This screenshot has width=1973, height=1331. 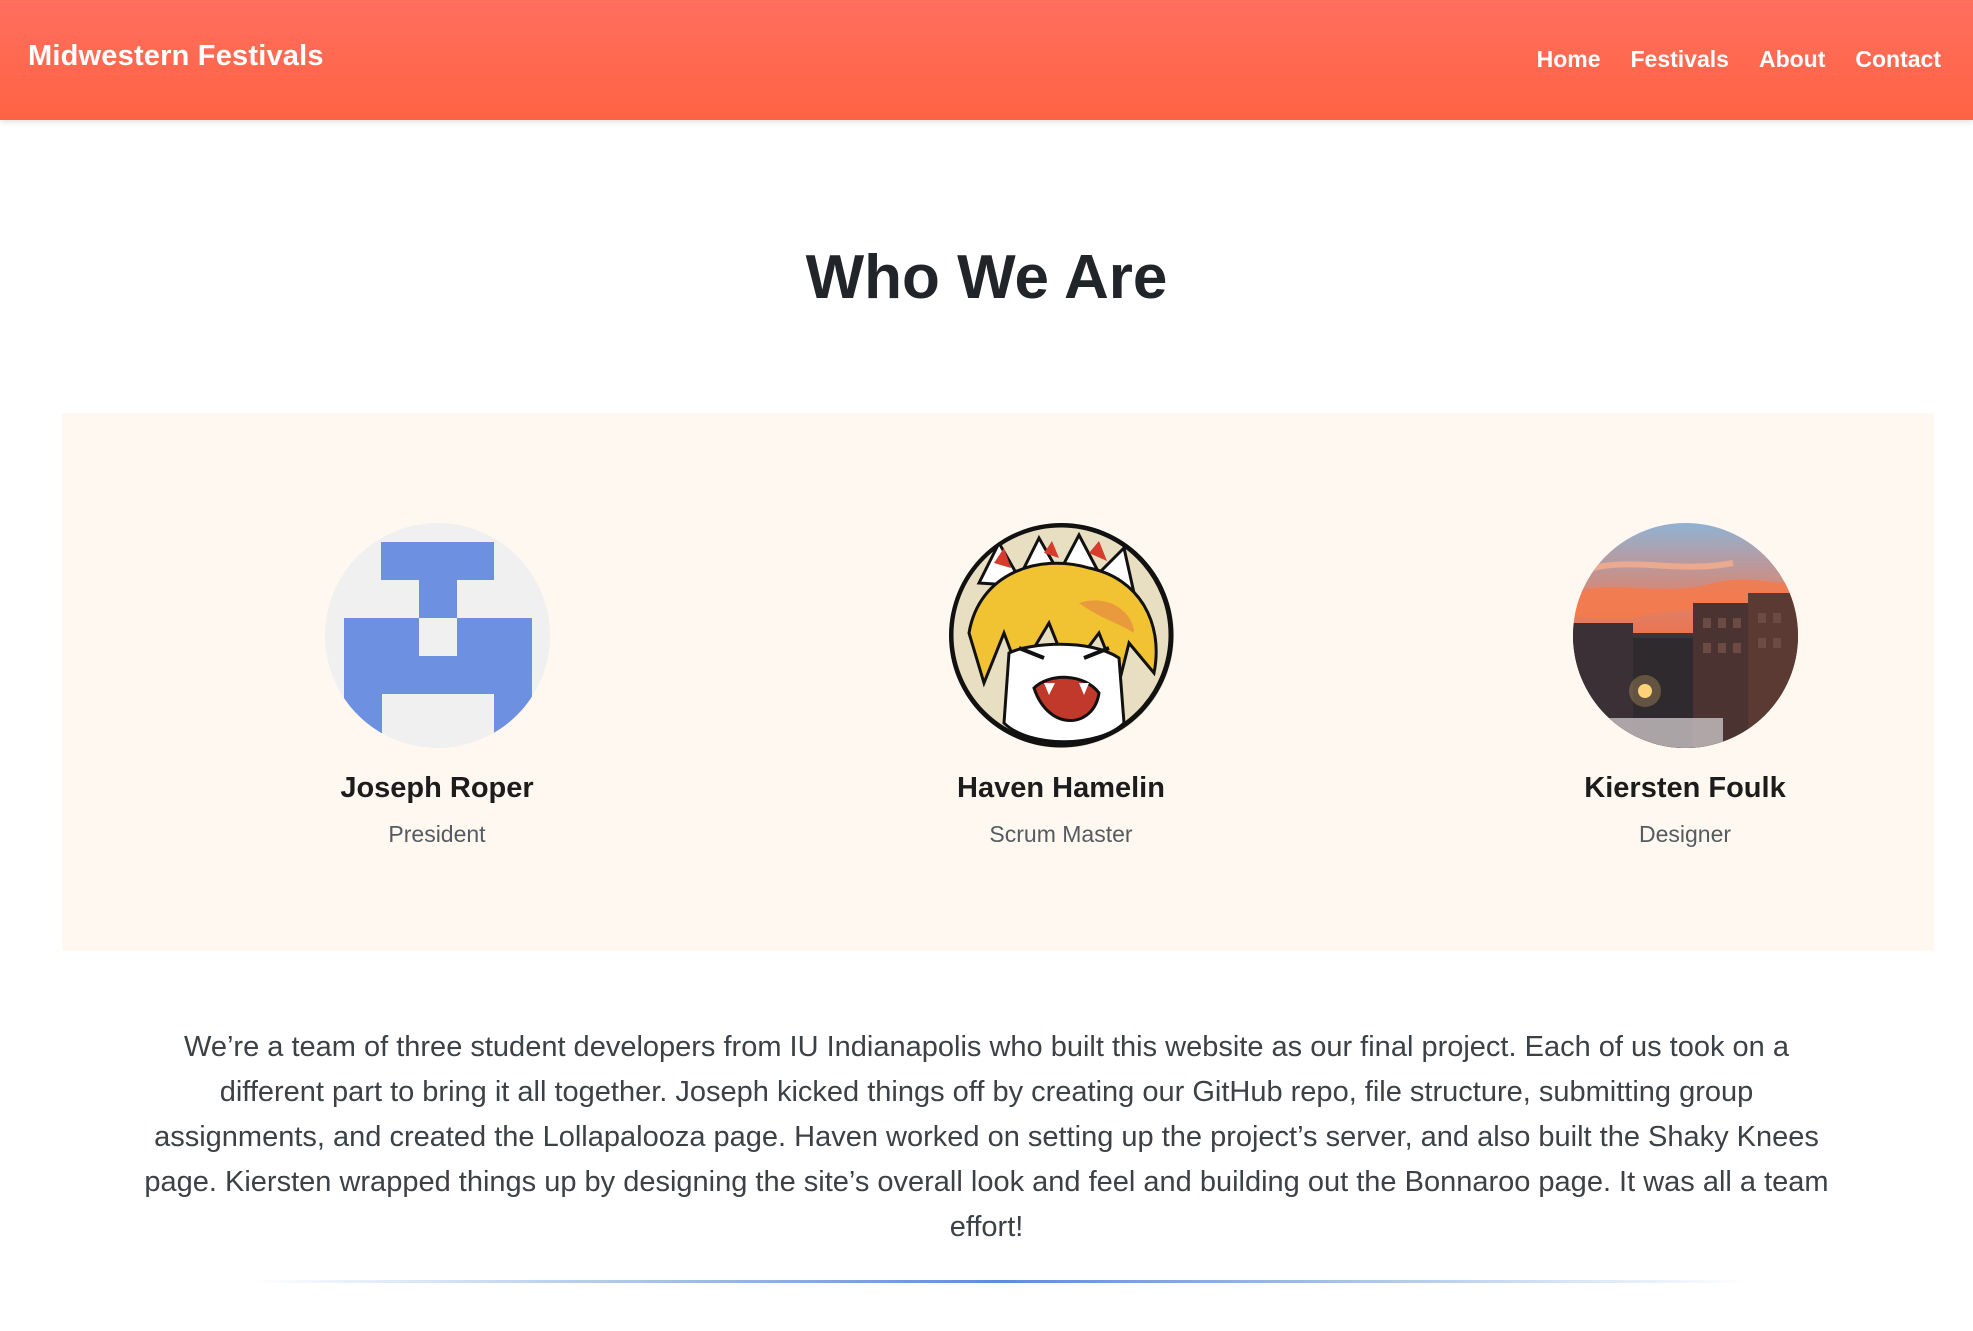 I want to click on nav-links: Home Festivals About Contact, so click(x=1739, y=59).